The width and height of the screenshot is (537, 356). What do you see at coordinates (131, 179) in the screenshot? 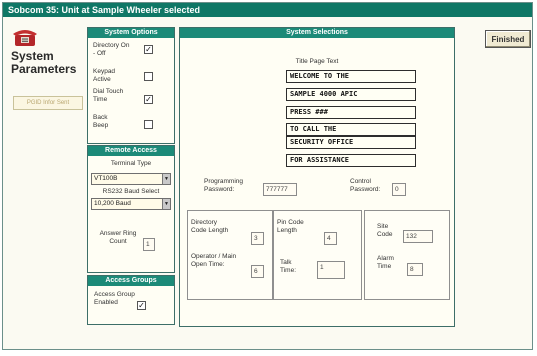
I see `terminal-type-select: VT100B ▼` at bounding box center [131, 179].